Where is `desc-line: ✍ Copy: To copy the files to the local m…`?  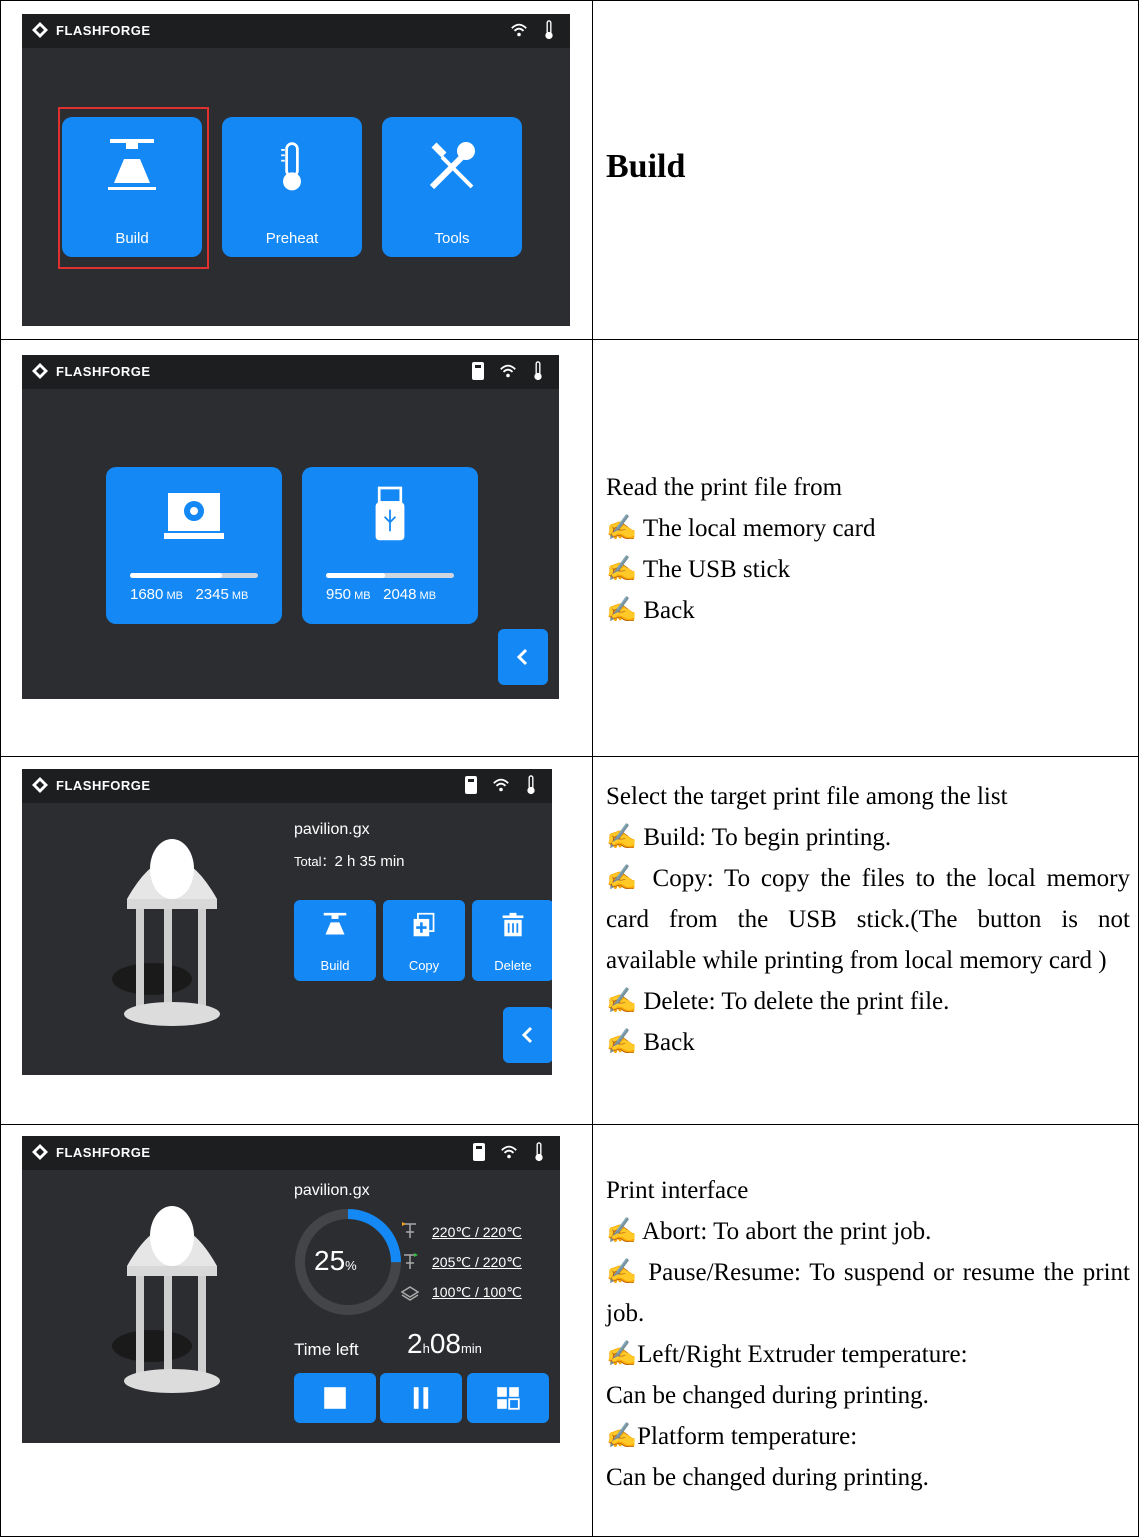 desc-line: ✍ Copy: To copy the files to the local m… is located at coordinates (868, 919).